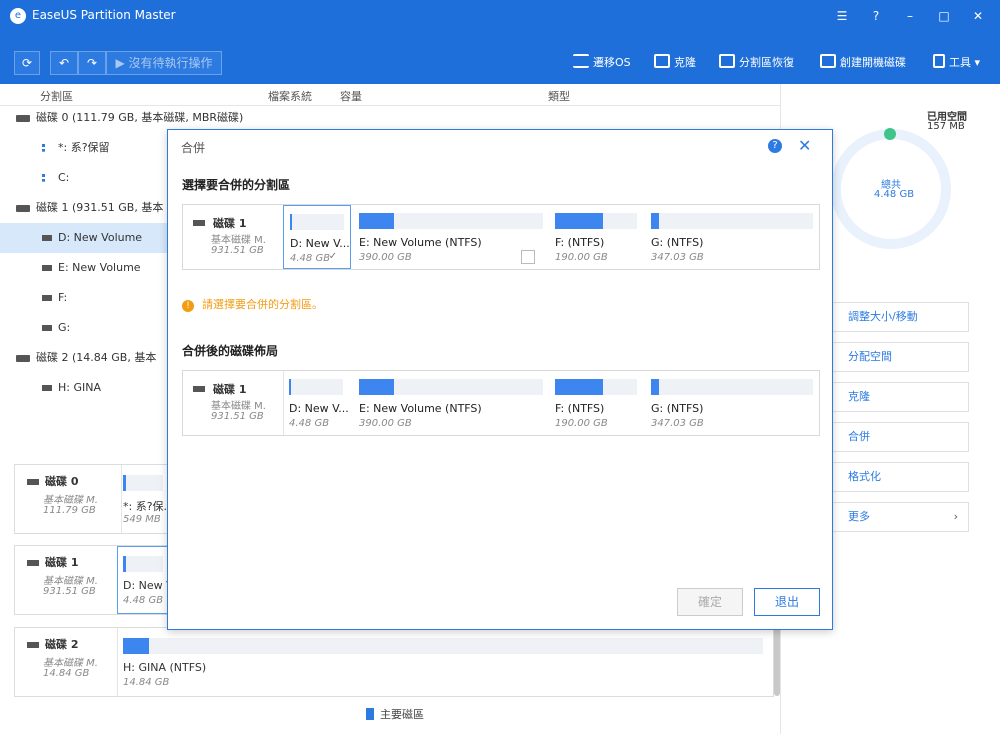 The width and height of the screenshot is (1000, 734). I want to click on tree-row-label: 磁碟 1 (931.51 GB, 基本, so click(100, 207).